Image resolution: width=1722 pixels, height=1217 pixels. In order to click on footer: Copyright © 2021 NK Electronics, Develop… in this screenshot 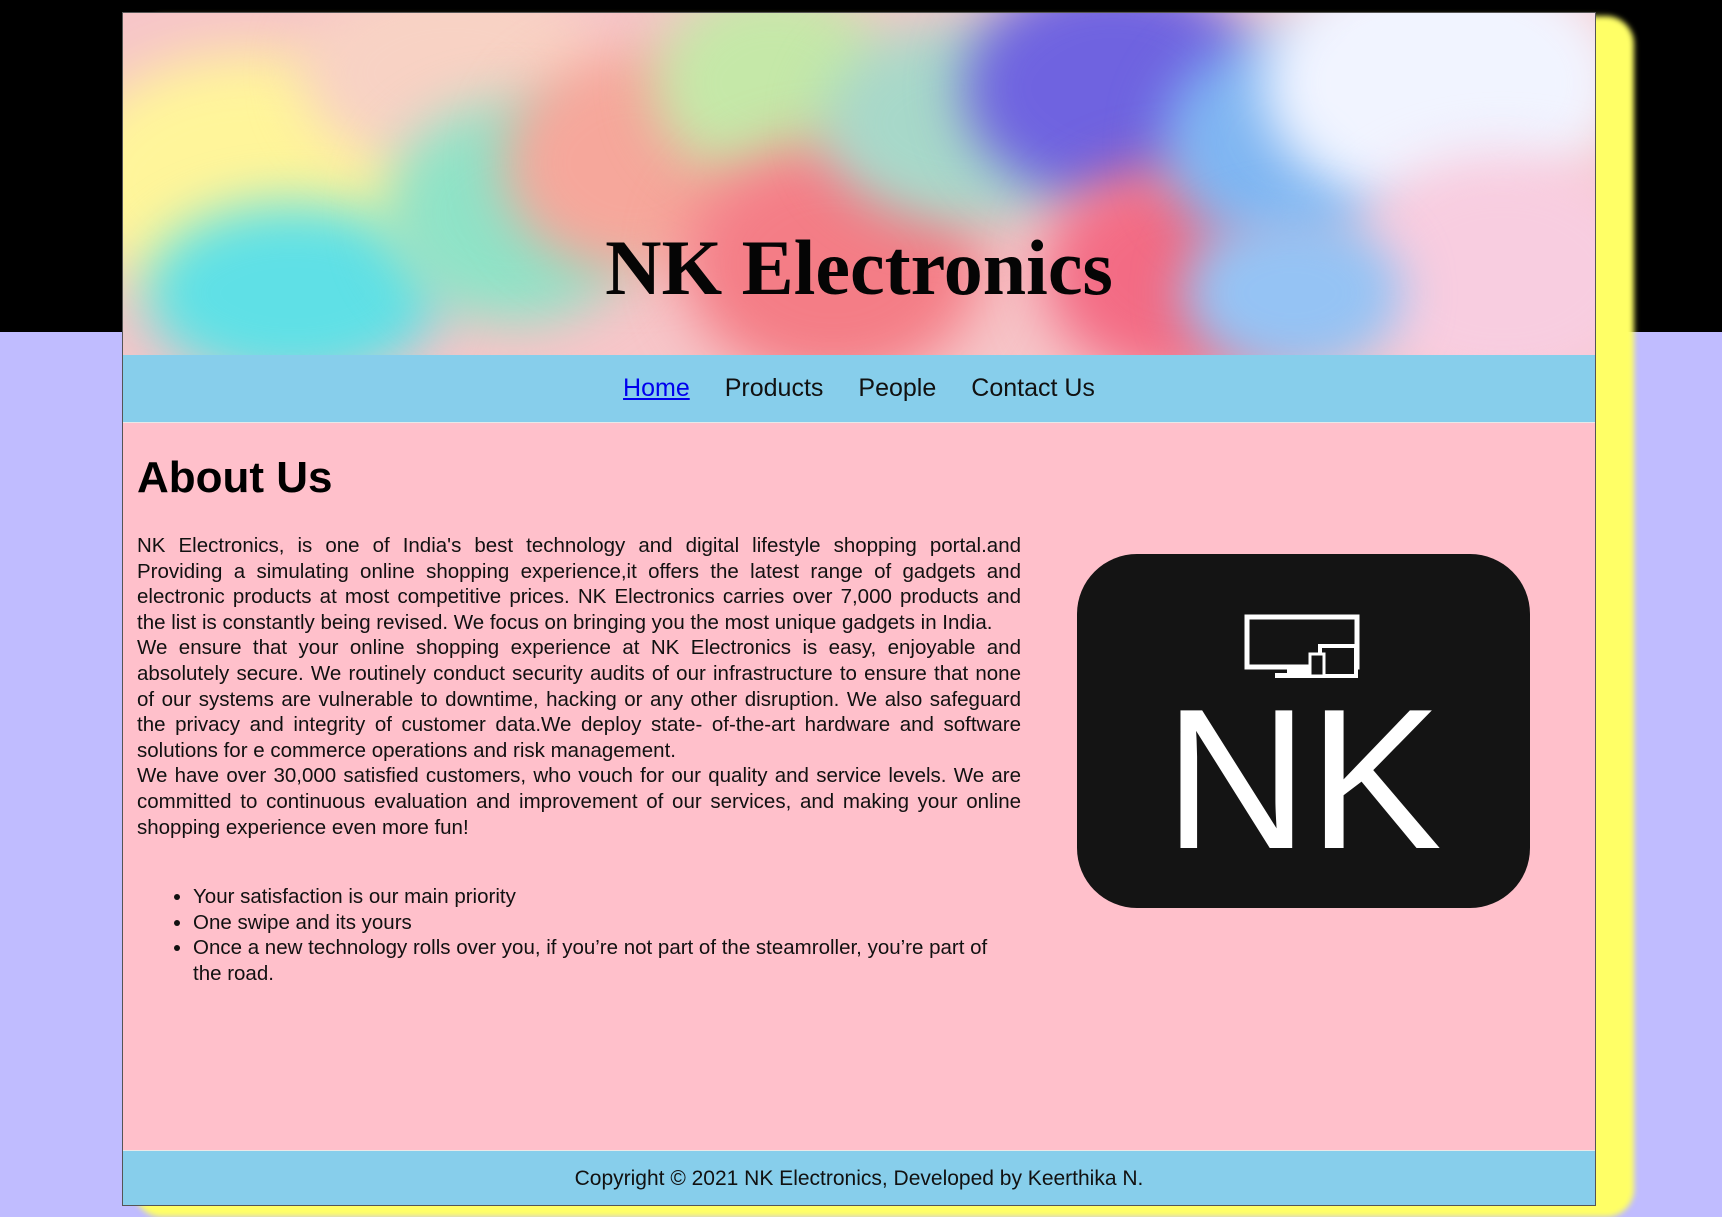, I will do `click(859, 1177)`.